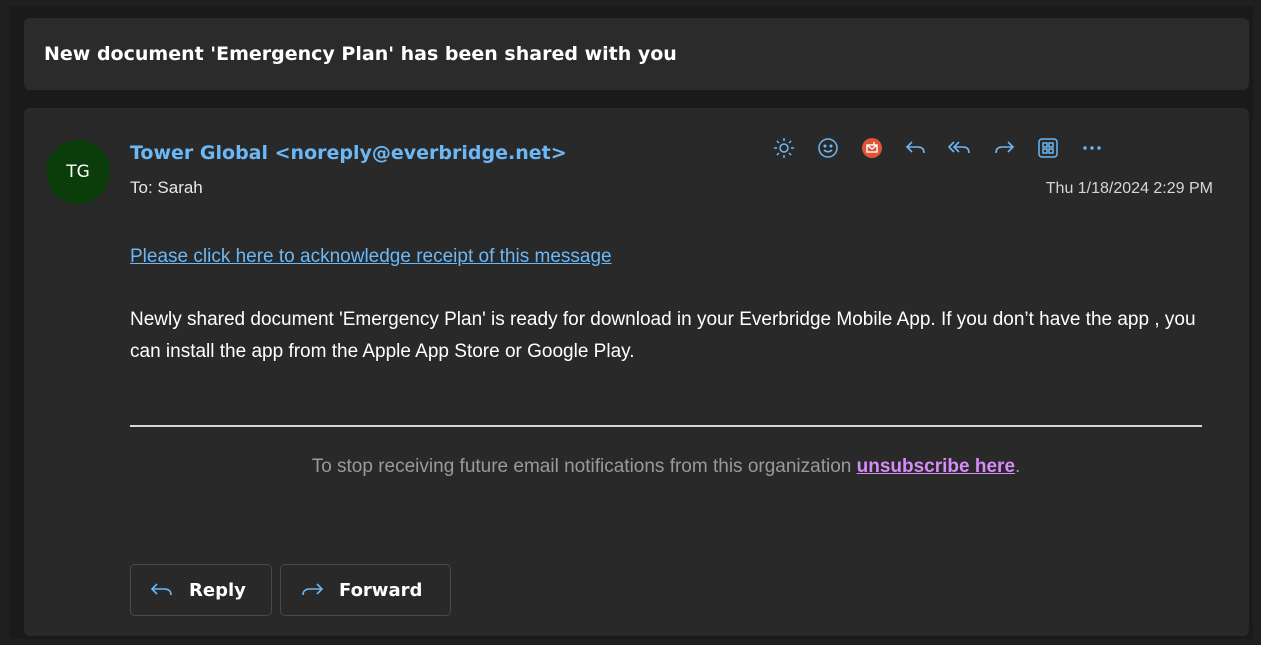  I want to click on unsubscribe-suffix: ., so click(1018, 466).